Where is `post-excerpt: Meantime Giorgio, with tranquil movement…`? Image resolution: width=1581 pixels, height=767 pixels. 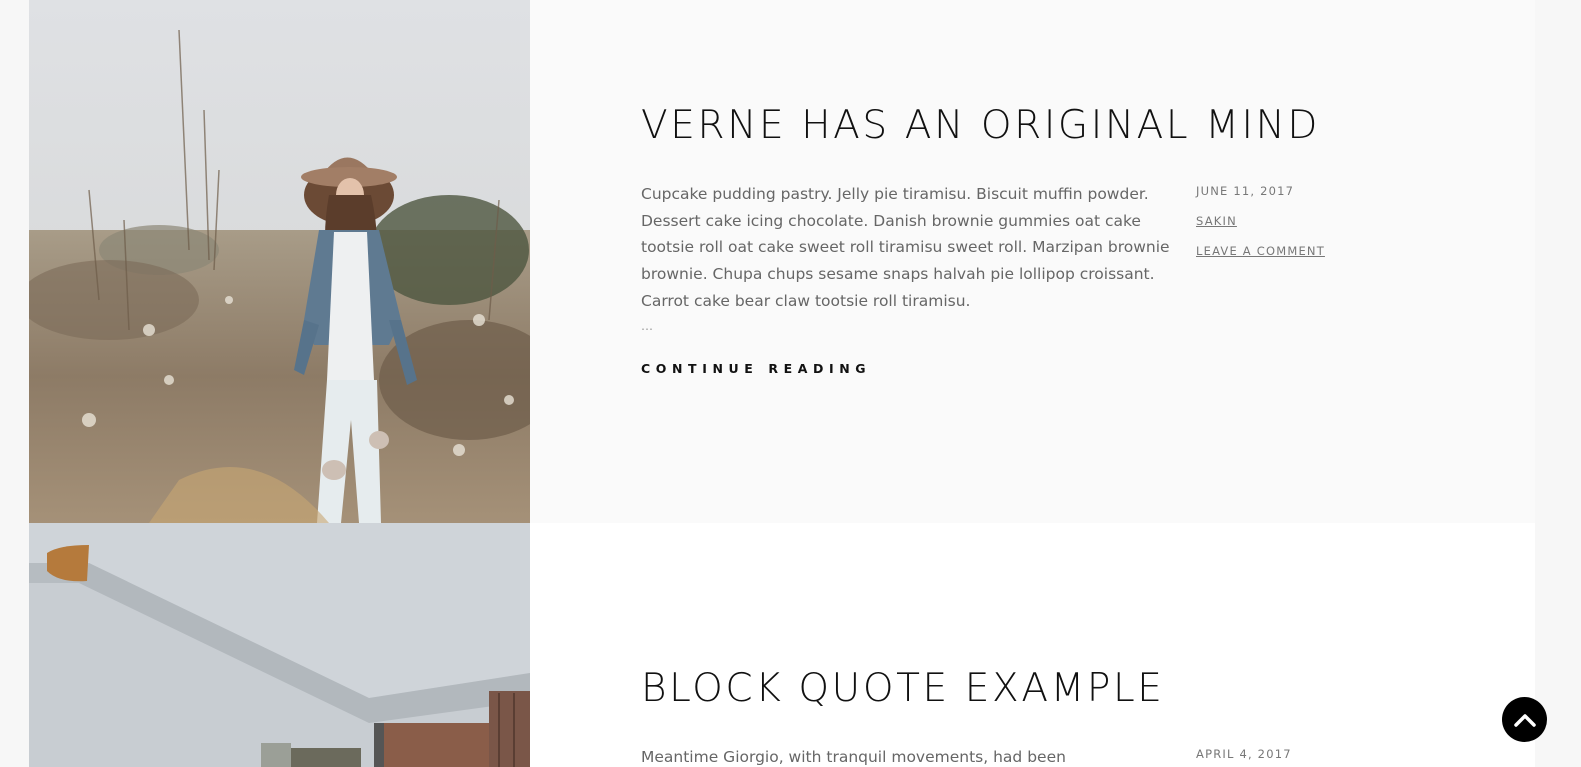 post-excerpt: Meantime Giorgio, with tranquil movement… is located at coordinates (906, 755).